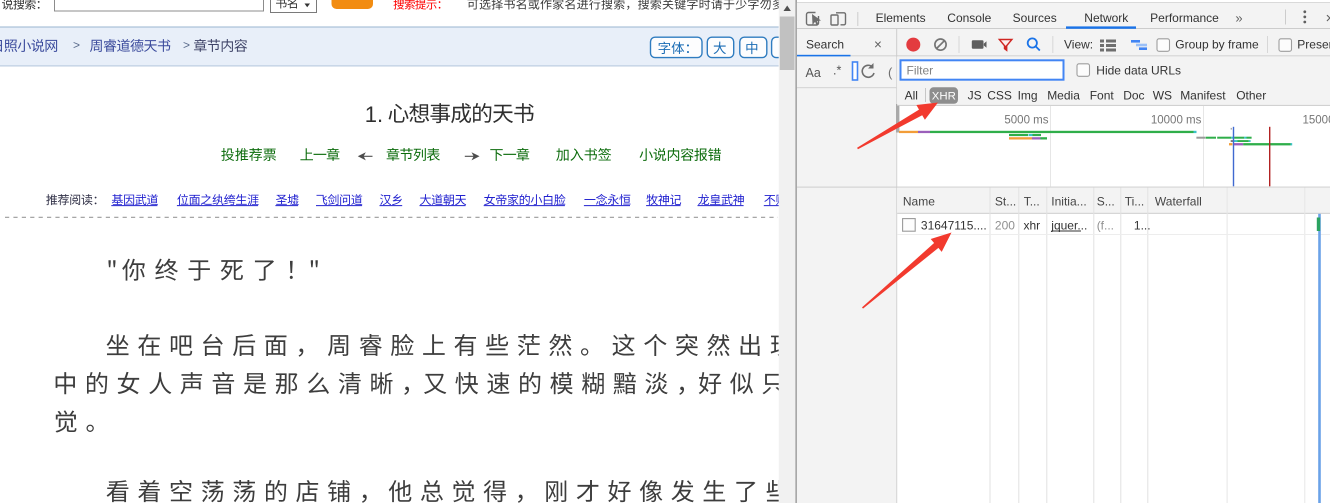 This screenshot has width=1330, height=503. What do you see at coordinates (1313, 44) in the screenshot?
I see `svg-text: Preserve log` at bounding box center [1313, 44].